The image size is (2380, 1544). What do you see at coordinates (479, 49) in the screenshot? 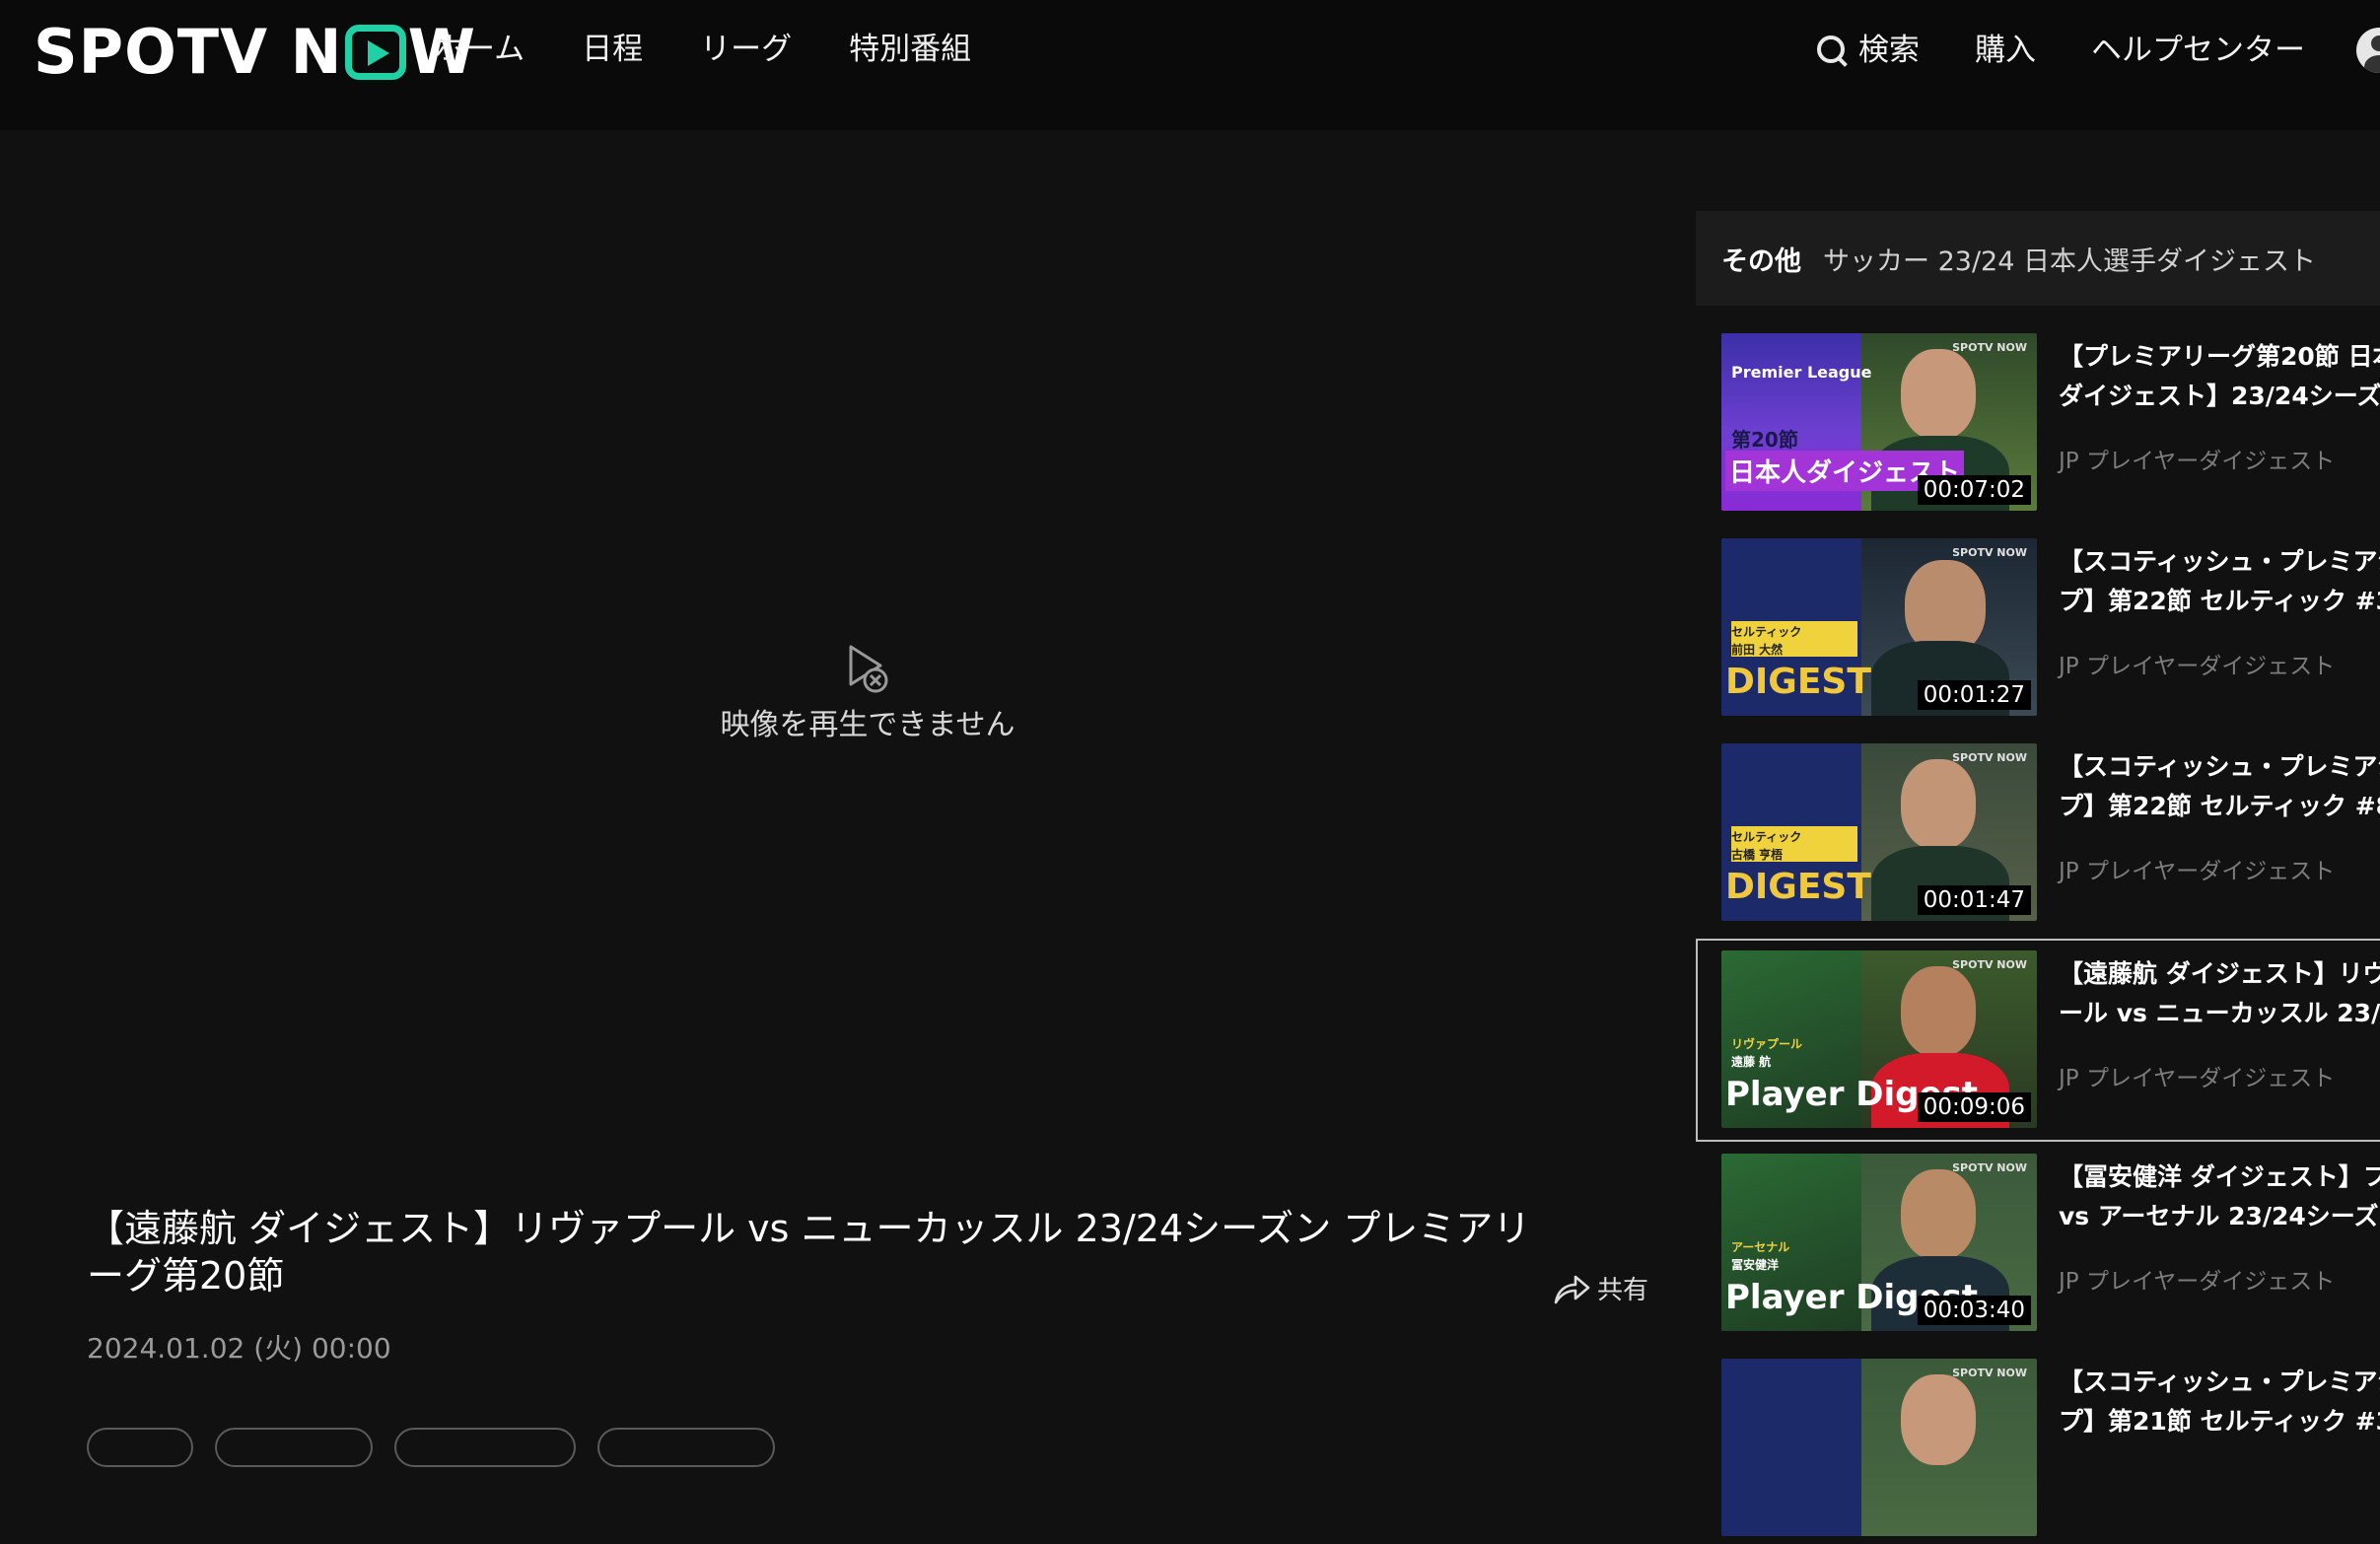
I see `nav-item-home: ホーム` at bounding box center [479, 49].